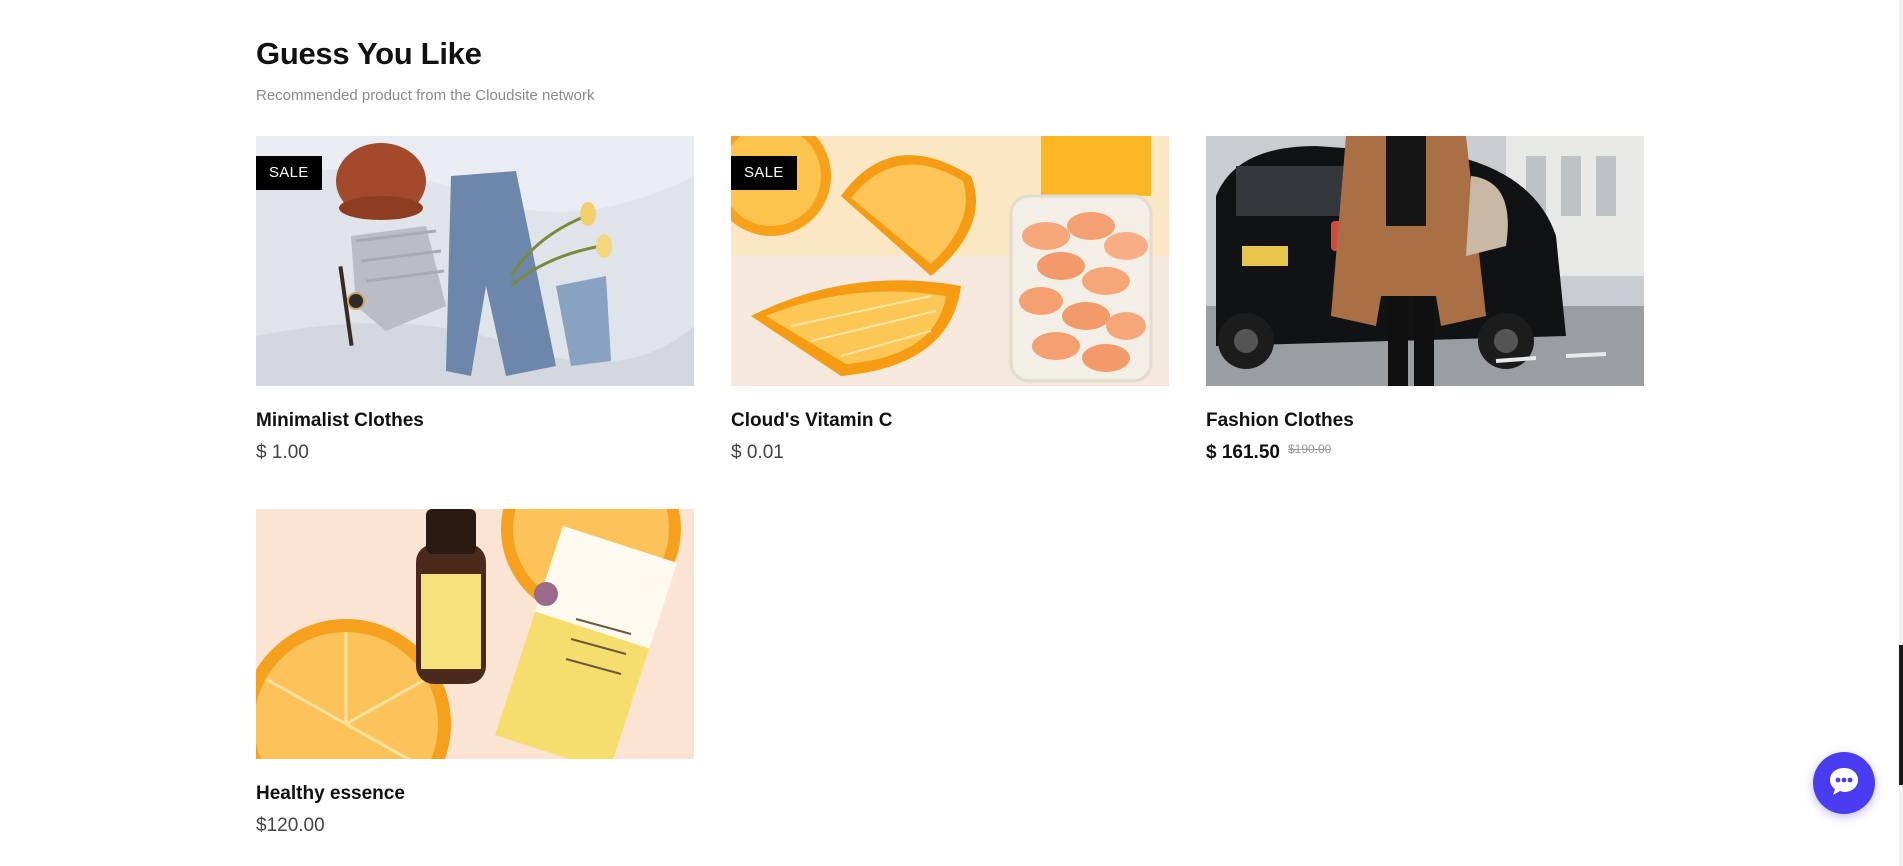 The width and height of the screenshot is (1903, 866). Describe the element at coordinates (1243, 452) in the screenshot. I see `product-sale-price: $ 161.50` at that location.